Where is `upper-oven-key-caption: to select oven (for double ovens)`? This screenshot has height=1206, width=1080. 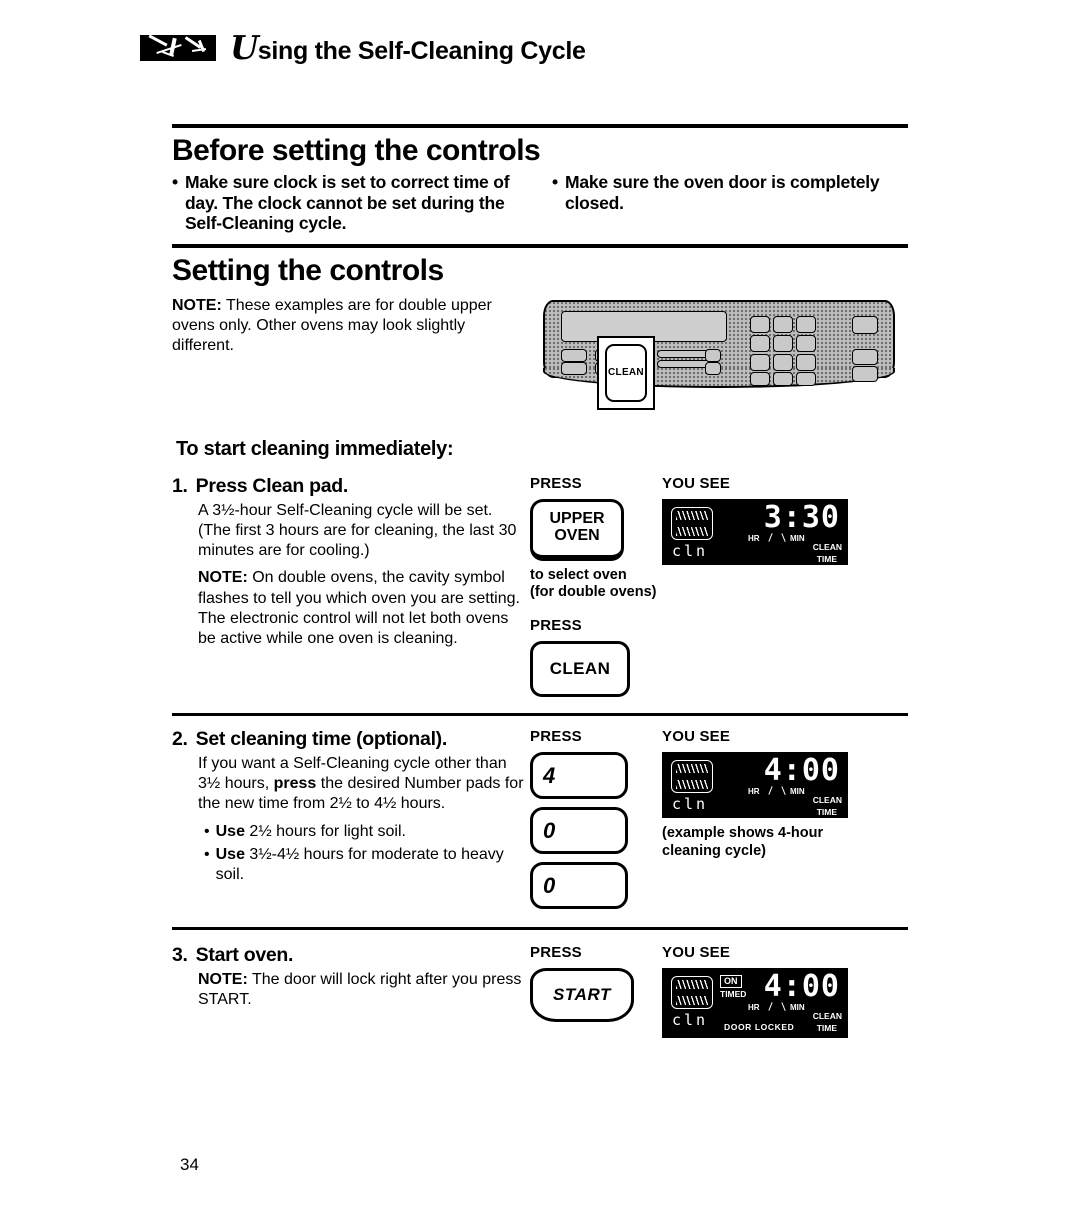 upper-oven-key-caption: to select oven (for double ovens) is located at coordinates (596, 584).